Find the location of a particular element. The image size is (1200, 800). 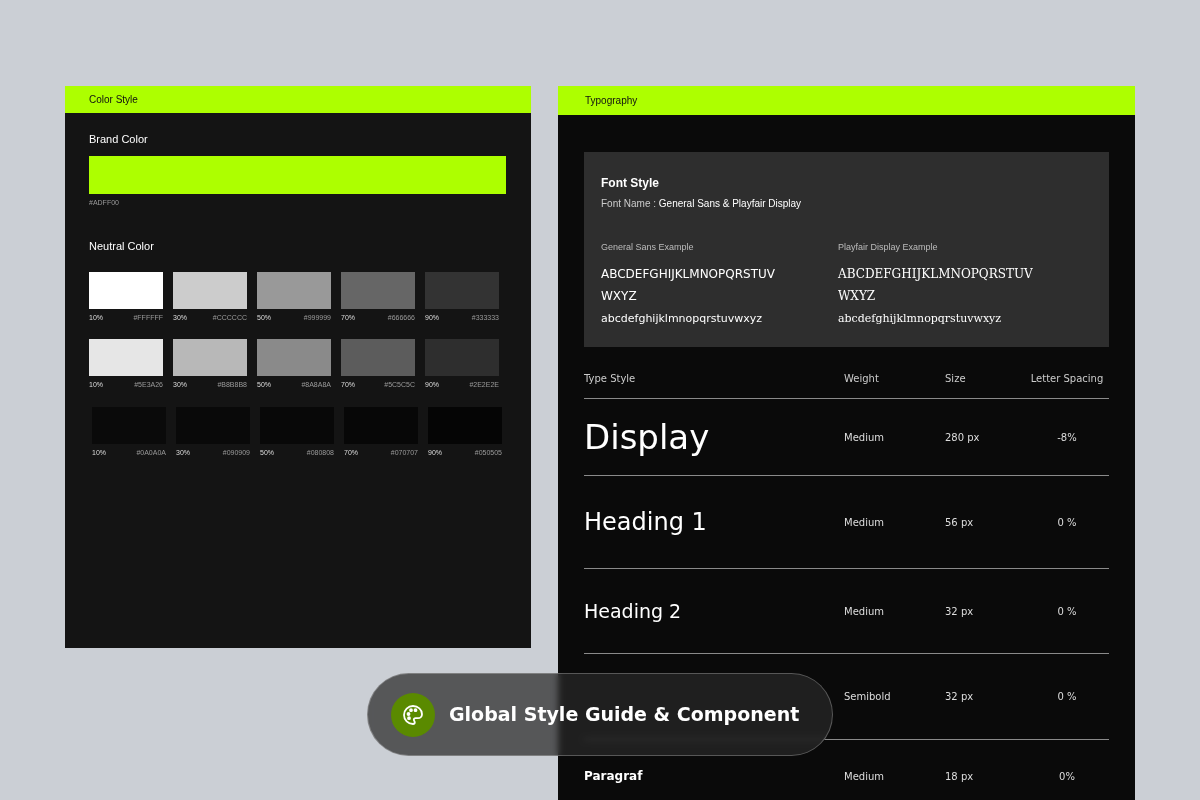

type-style-sample: Heading 1 is located at coordinates (646, 522).